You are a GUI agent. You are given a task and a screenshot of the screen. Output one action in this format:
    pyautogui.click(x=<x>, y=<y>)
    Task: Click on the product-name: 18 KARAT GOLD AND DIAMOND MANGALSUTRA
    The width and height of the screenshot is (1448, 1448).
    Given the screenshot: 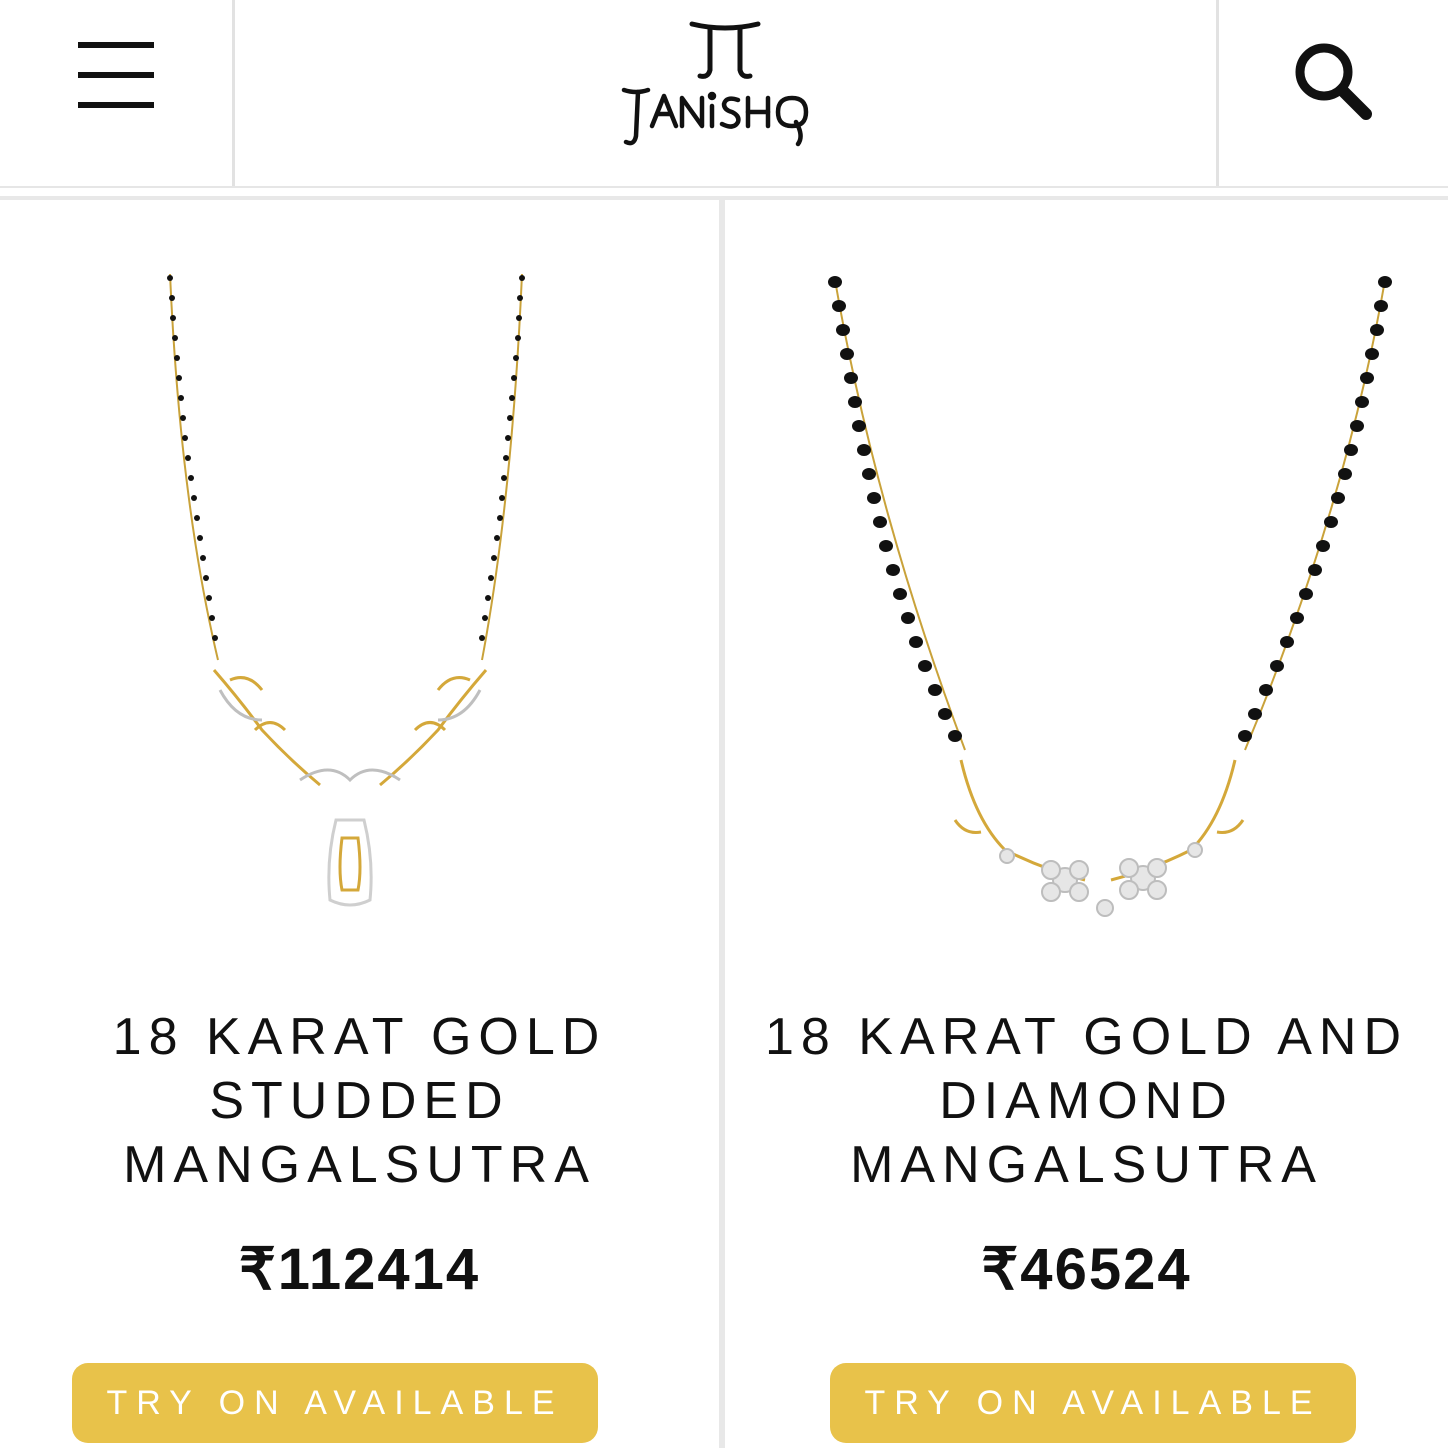 What is the action you would take?
    pyautogui.click(x=1086, y=1101)
    